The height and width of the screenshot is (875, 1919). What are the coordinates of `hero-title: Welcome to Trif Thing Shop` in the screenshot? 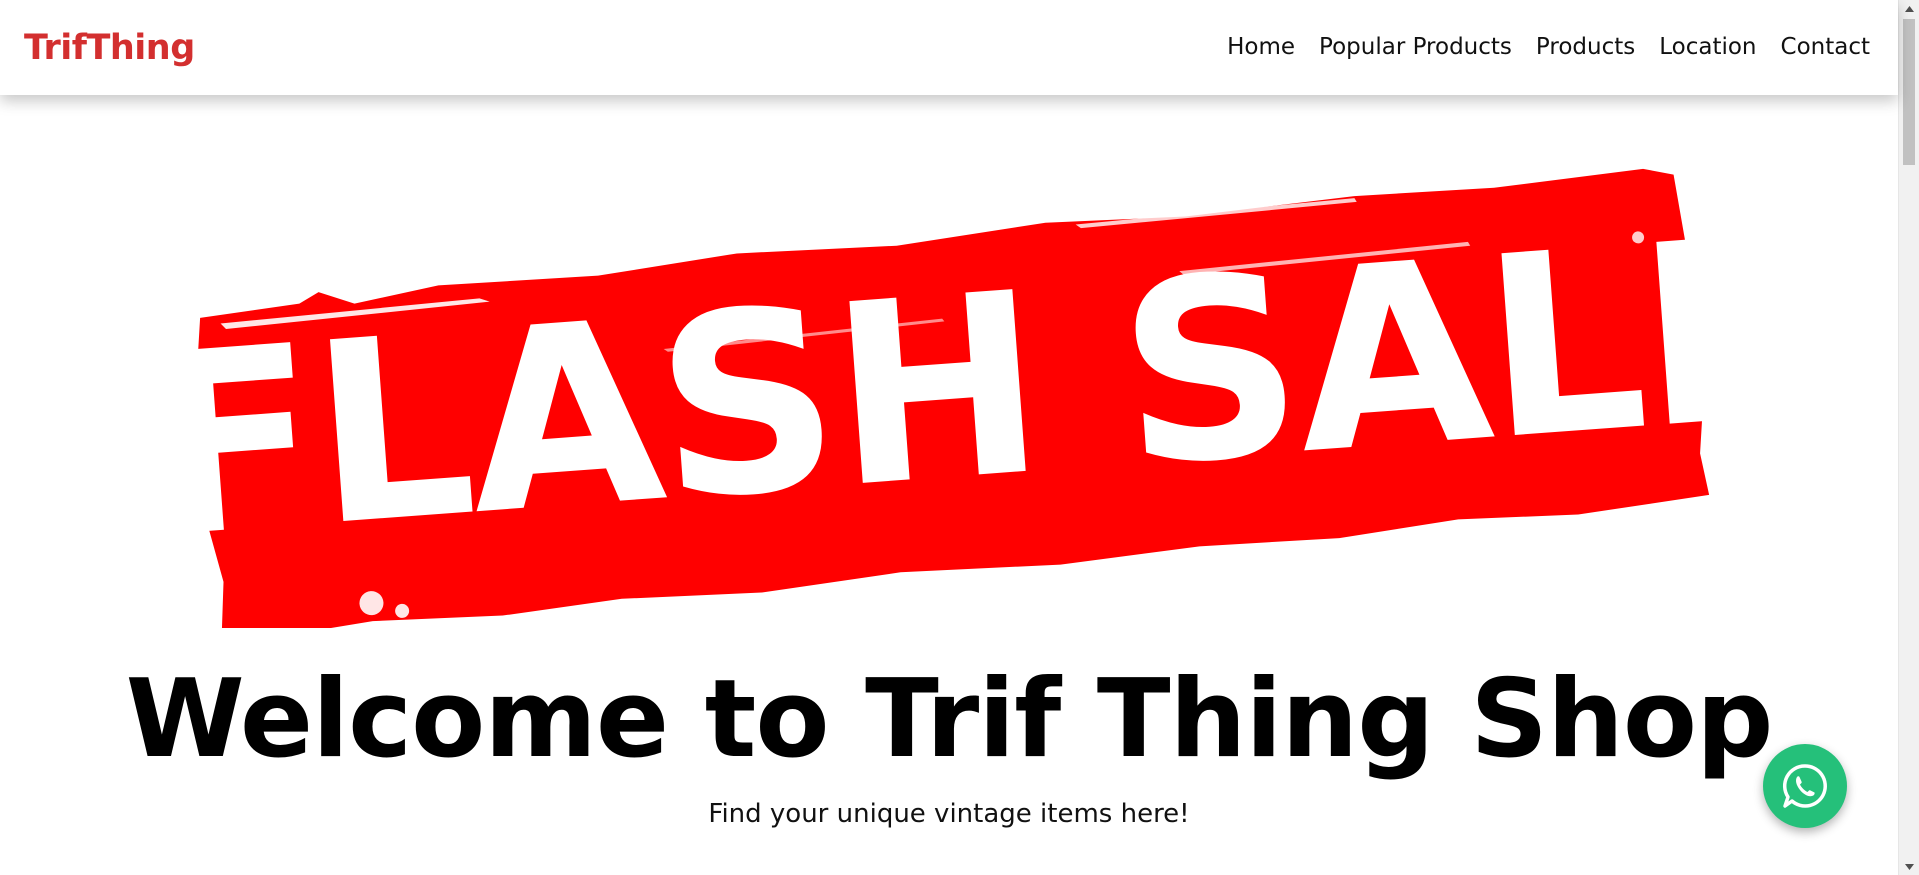 It's located at (949, 719).